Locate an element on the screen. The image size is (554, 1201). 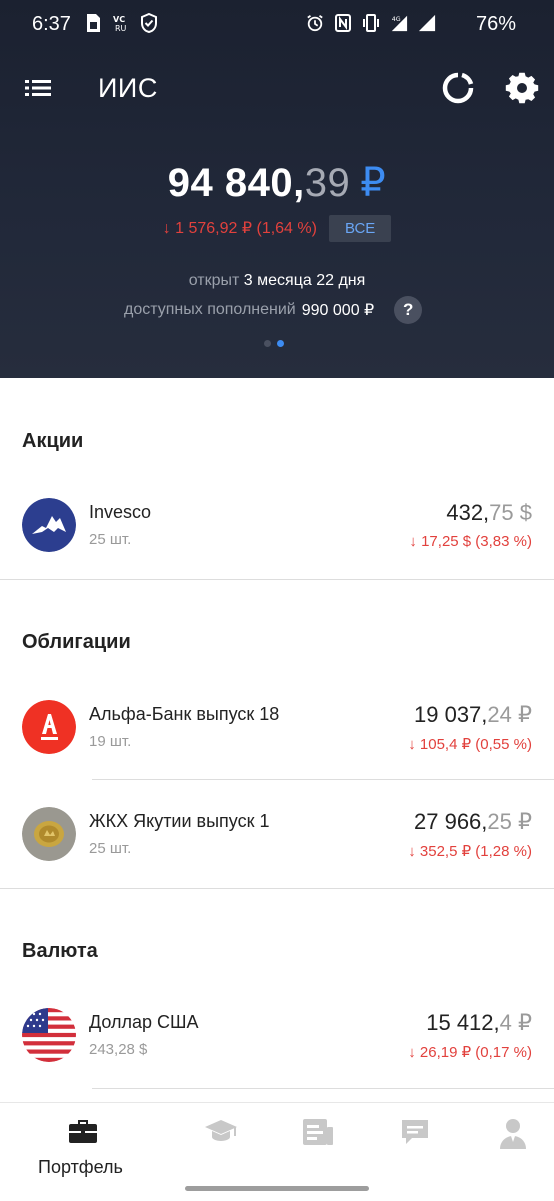
item-quantity: 243,28 $ is located at coordinates (118, 1049).